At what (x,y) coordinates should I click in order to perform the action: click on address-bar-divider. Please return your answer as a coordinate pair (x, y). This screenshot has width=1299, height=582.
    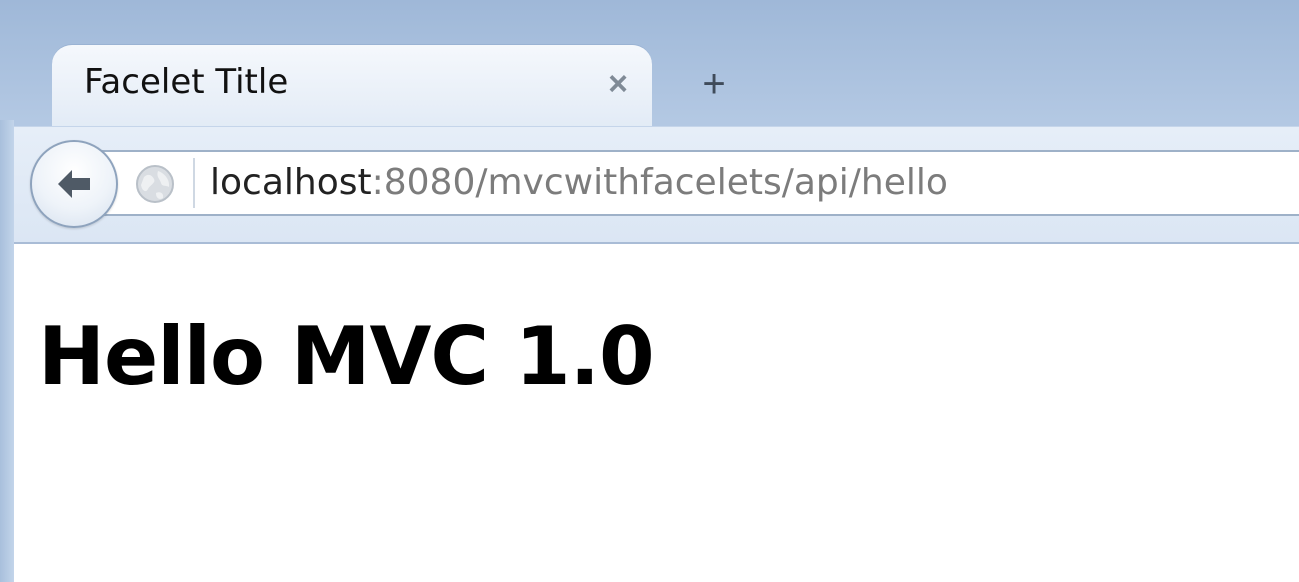
    Looking at the image, I should click on (194, 183).